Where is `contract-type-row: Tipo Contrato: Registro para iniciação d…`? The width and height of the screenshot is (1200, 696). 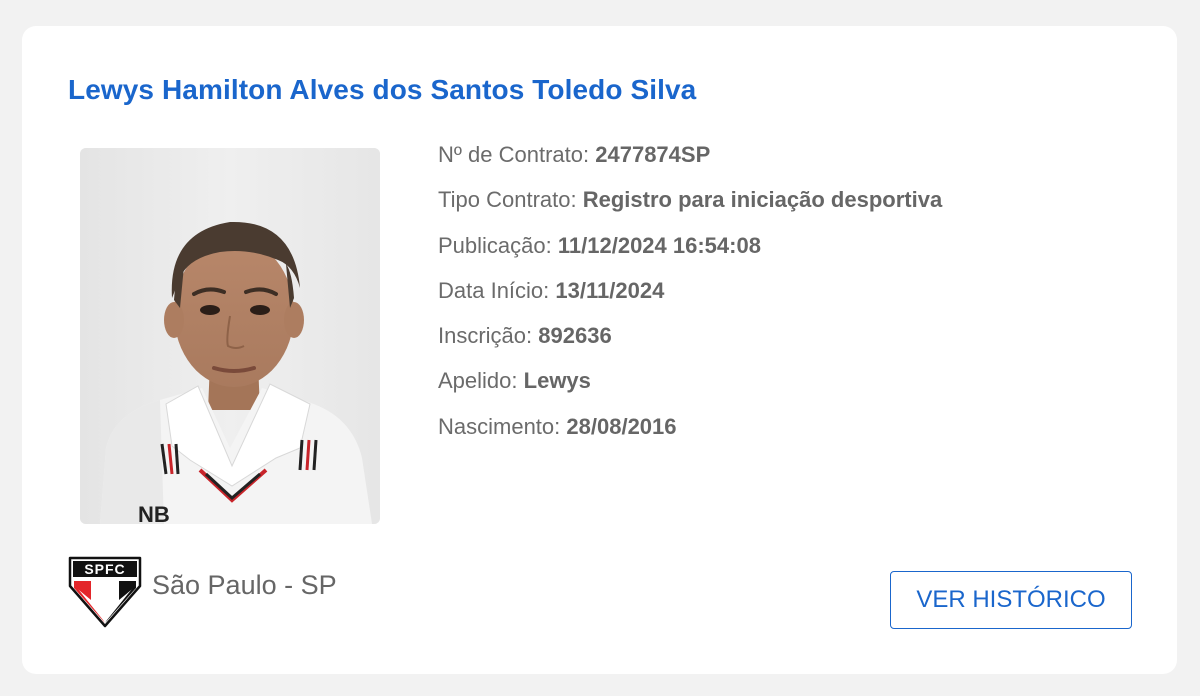
contract-type-row: Tipo Contrato: Registro para iniciação d… is located at coordinates (690, 206).